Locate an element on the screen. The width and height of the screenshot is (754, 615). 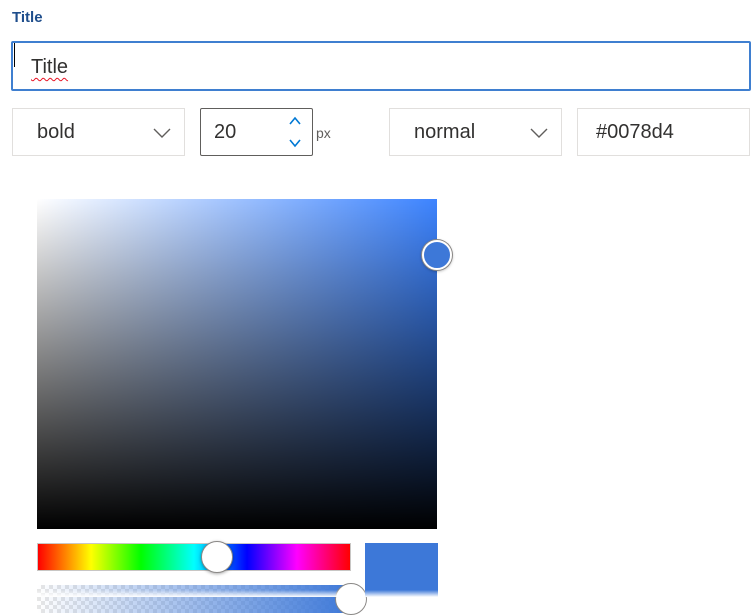
font-style-value: normal is located at coordinates (445, 132).